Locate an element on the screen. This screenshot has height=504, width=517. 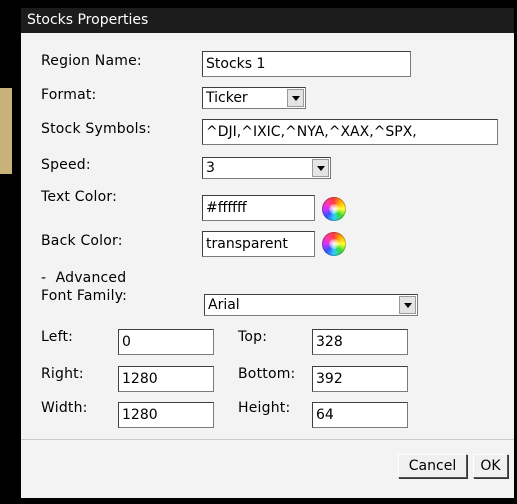
format-select-value: Ticker is located at coordinates (227, 98).